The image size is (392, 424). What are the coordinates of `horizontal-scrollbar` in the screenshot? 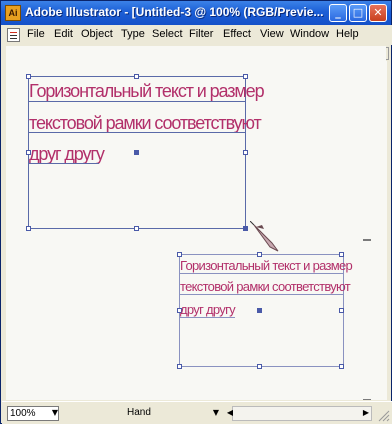 It's located at (302, 413).